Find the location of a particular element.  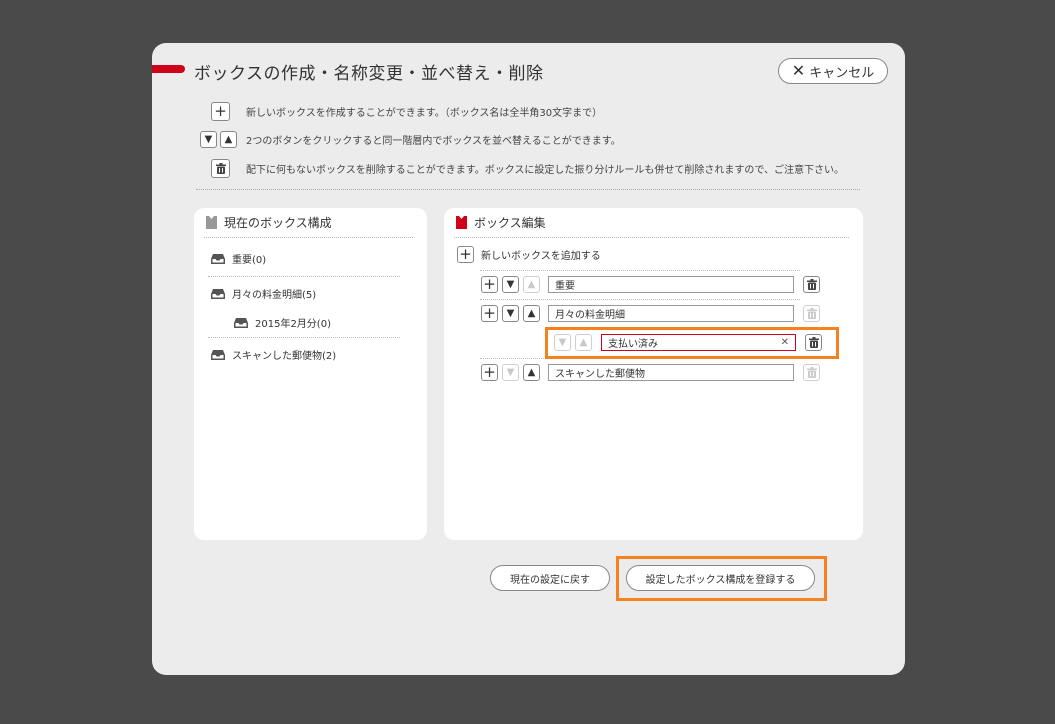

edit-row: + ▼ ▲ 月々の料金明細 is located at coordinates (650, 313).